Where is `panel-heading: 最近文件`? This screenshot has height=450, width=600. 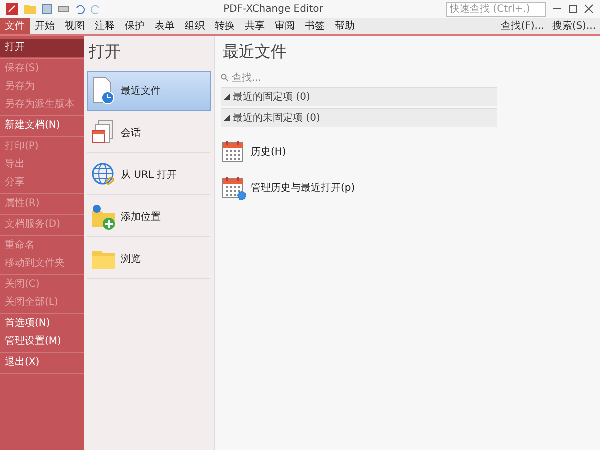
panel-heading: 最近文件 is located at coordinates (255, 52).